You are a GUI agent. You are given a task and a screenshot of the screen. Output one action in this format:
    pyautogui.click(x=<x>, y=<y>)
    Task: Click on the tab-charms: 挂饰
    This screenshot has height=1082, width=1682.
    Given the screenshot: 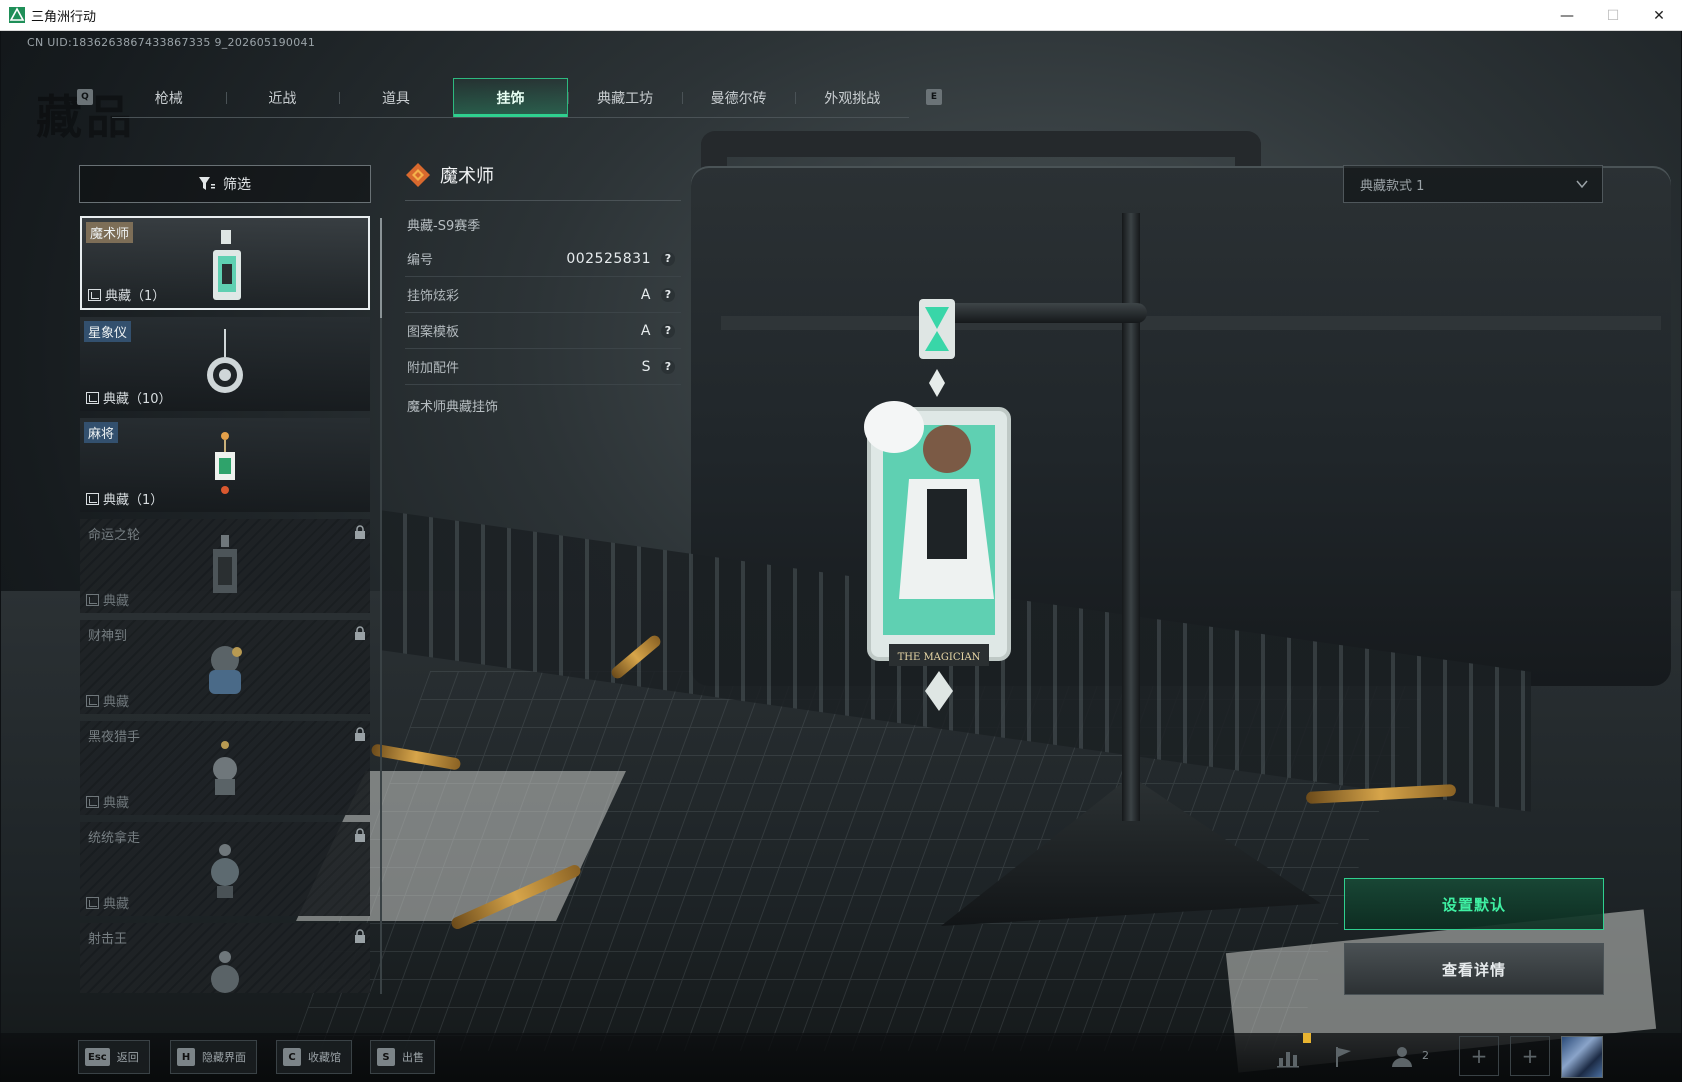 What is the action you would take?
    pyautogui.click(x=510, y=97)
    